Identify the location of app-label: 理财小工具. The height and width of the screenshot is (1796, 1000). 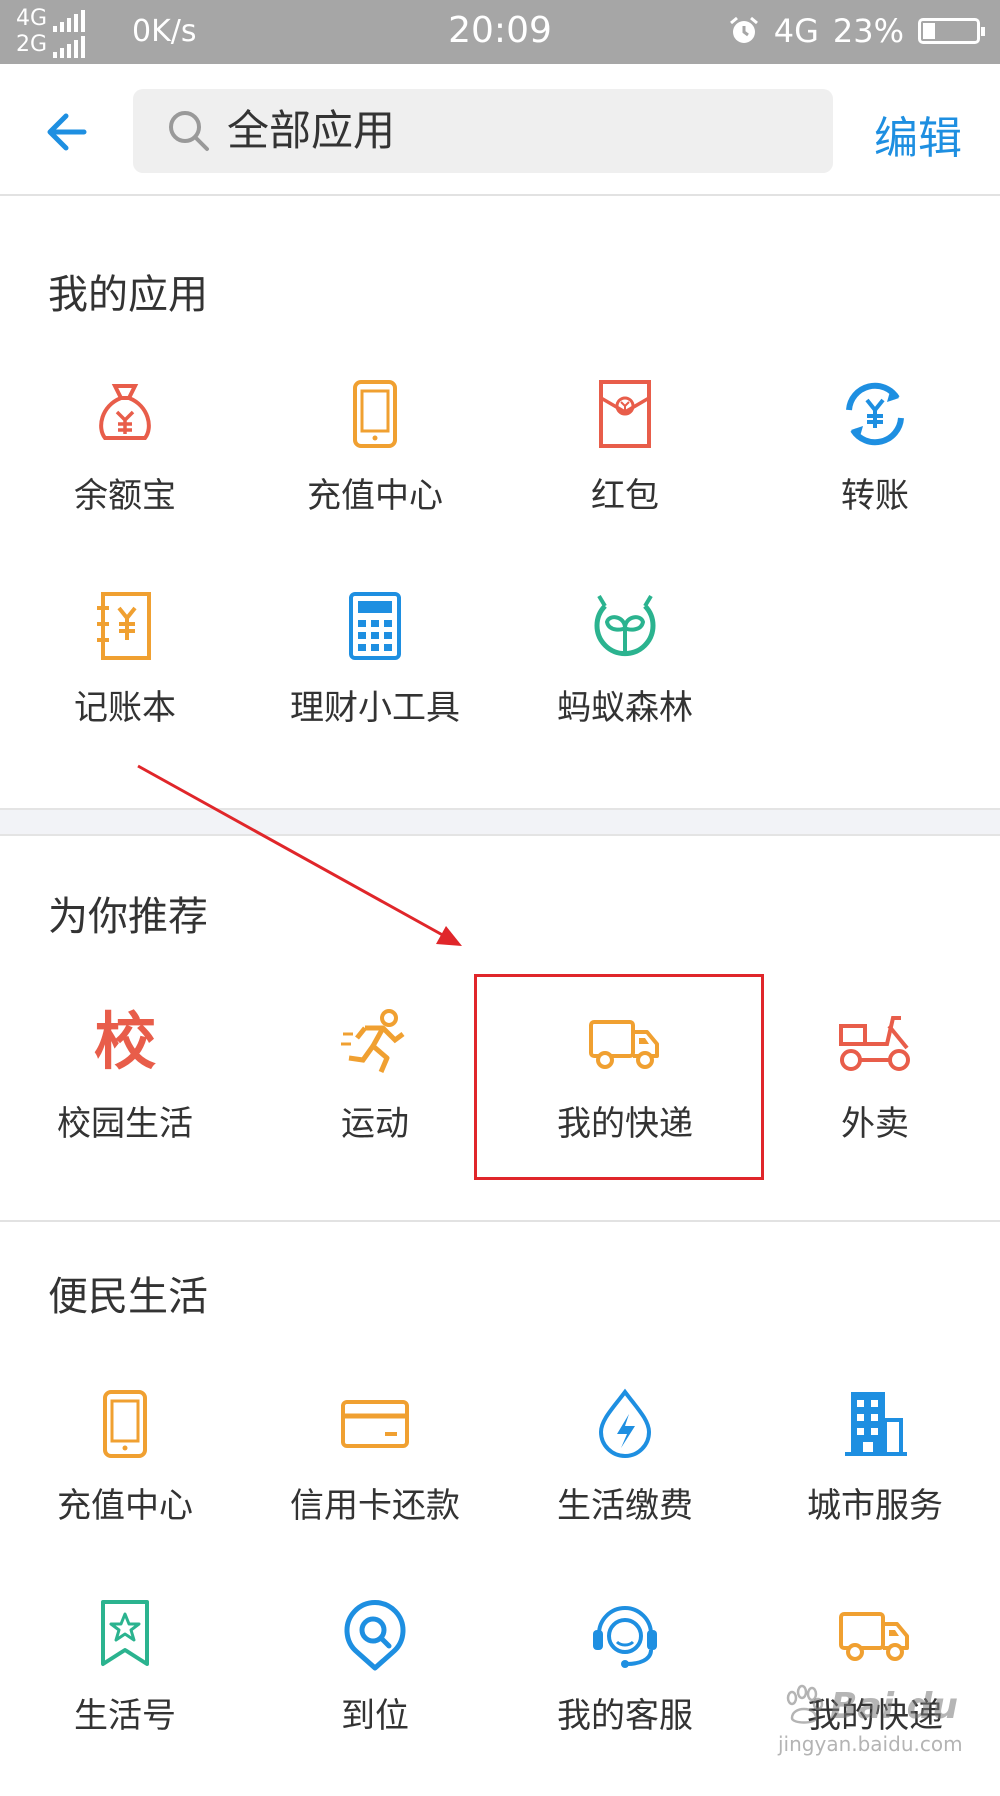
(375, 708).